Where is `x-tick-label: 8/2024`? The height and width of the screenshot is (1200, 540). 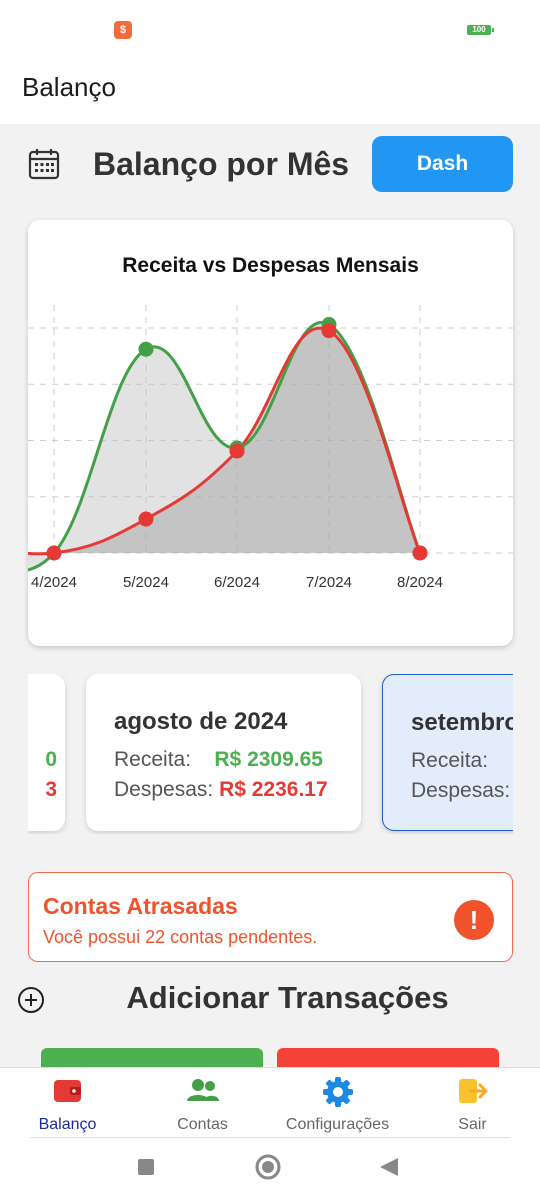
x-tick-label: 8/2024 is located at coordinates (420, 582).